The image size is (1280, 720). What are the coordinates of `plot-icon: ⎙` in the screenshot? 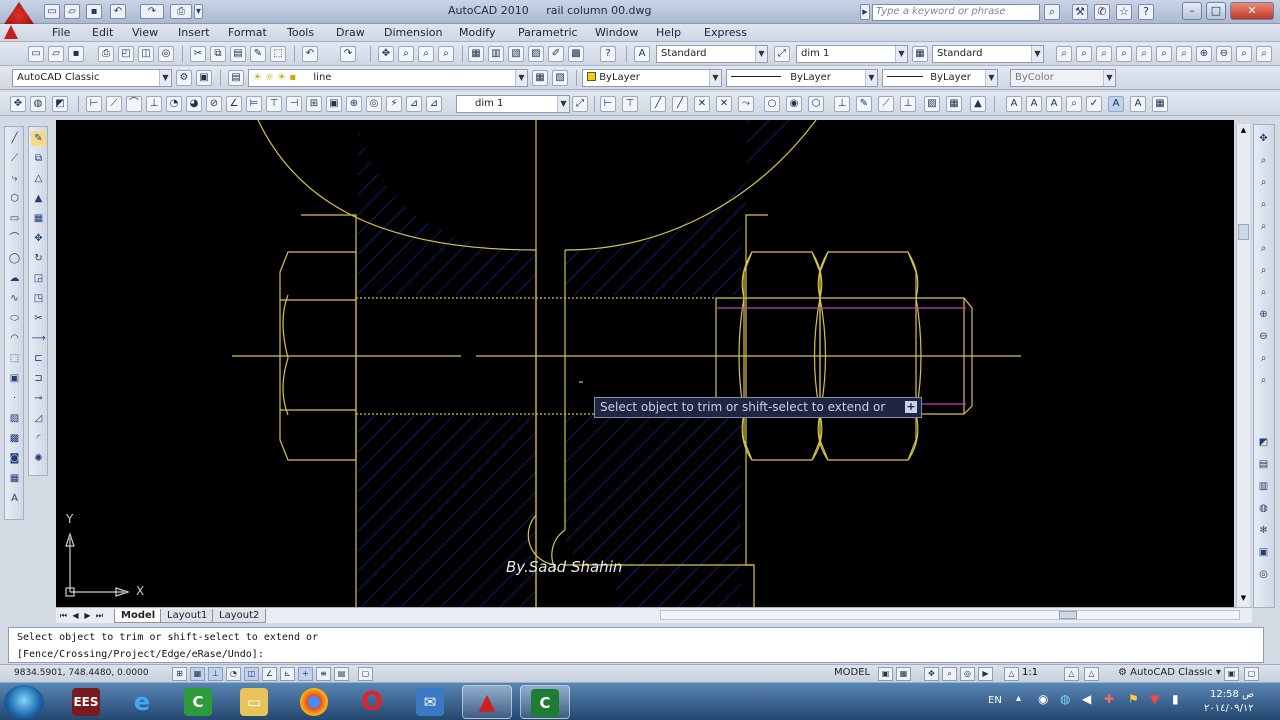 It's located at (181, 11).